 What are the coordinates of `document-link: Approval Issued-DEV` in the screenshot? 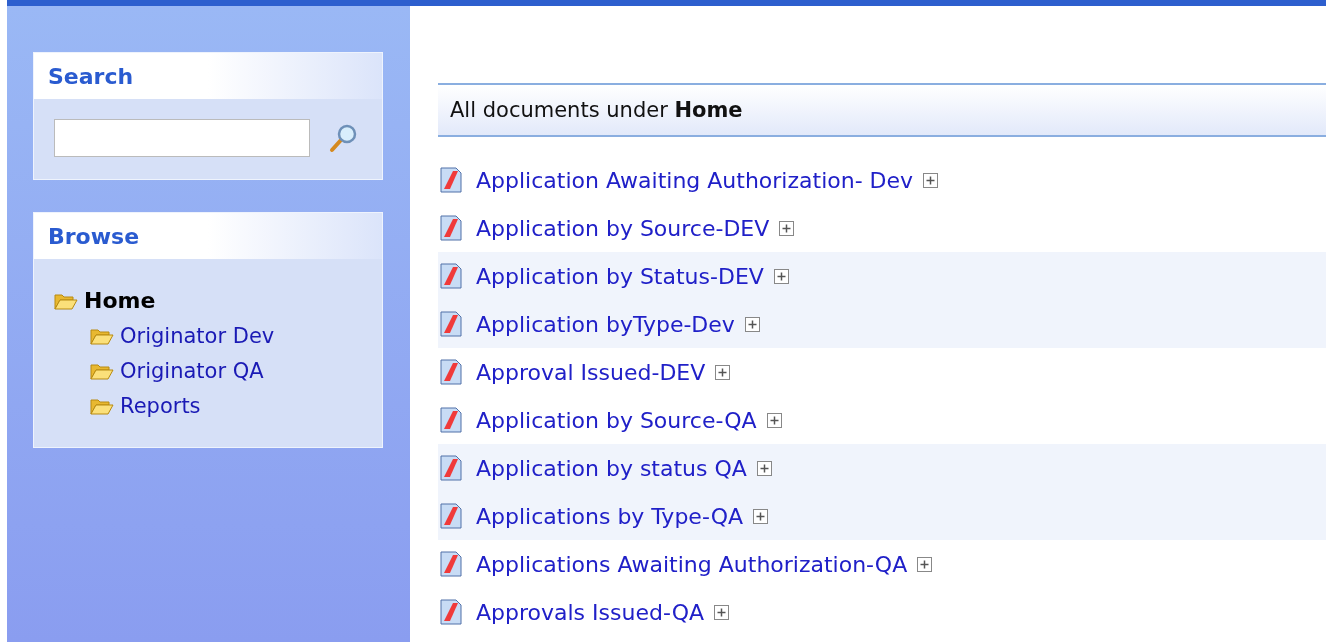 It's located at (591, 372).